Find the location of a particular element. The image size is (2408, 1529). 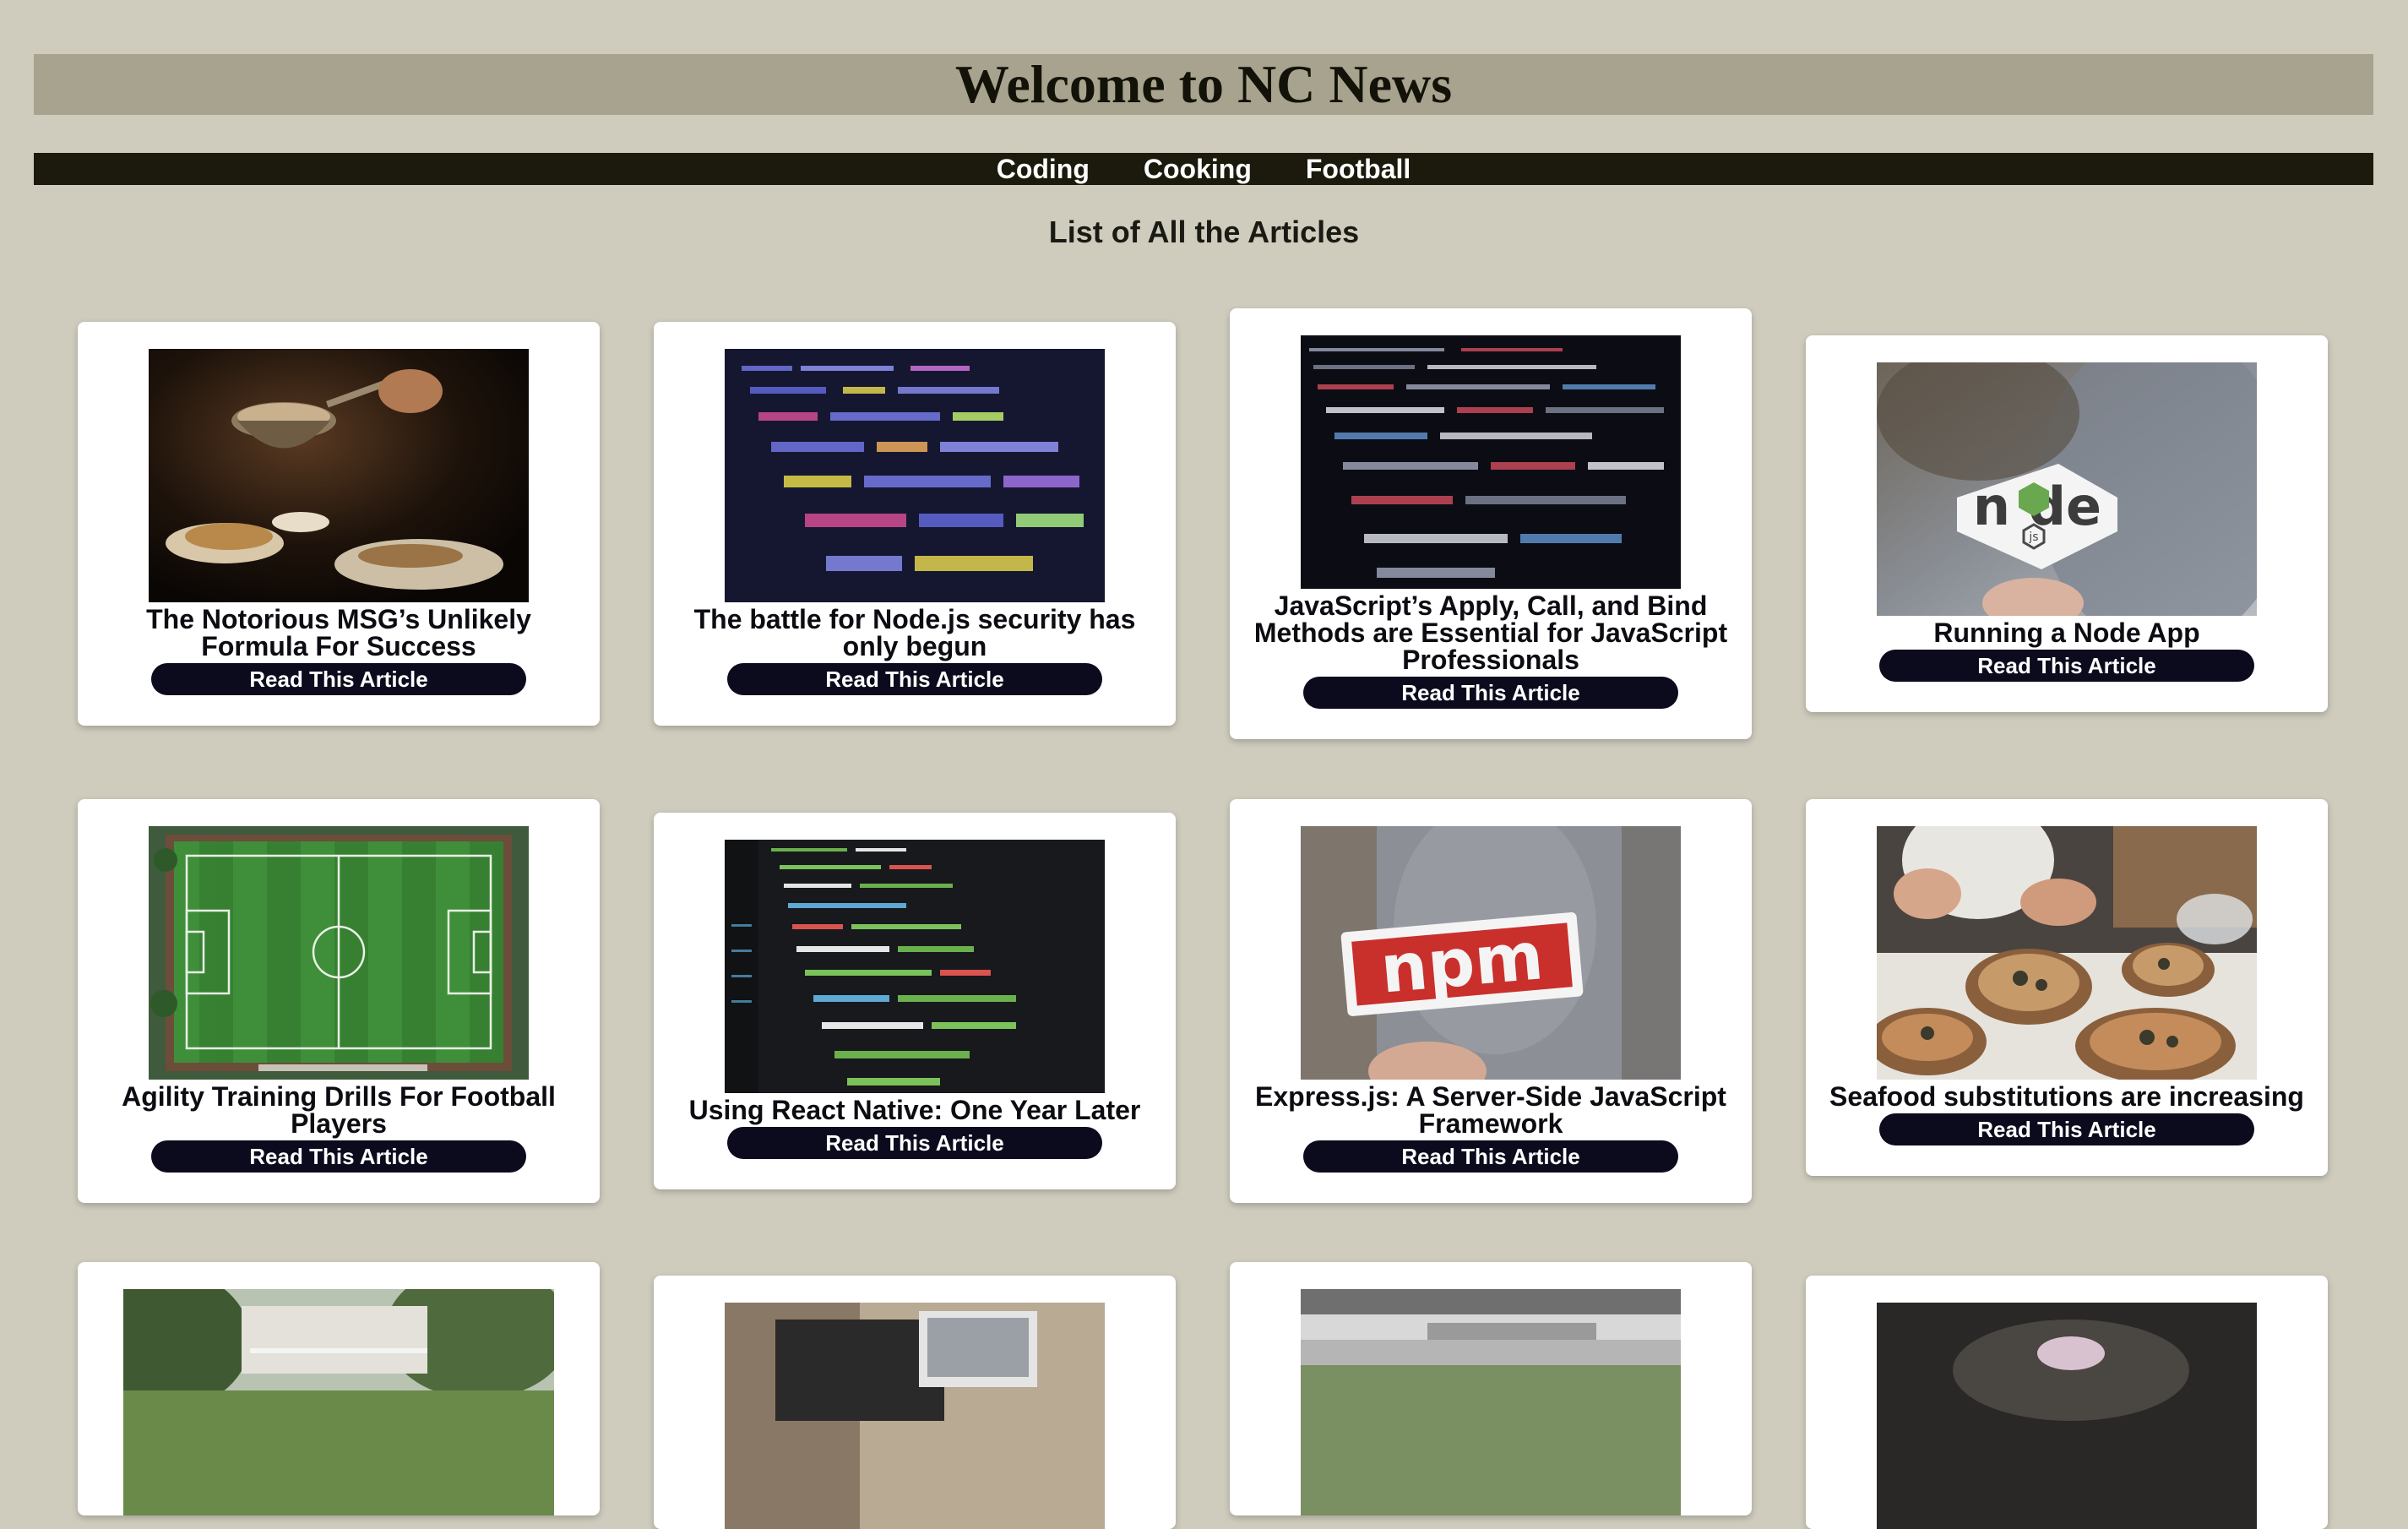

football-pitch-aerial-photo is located at coordinates (339, 953).